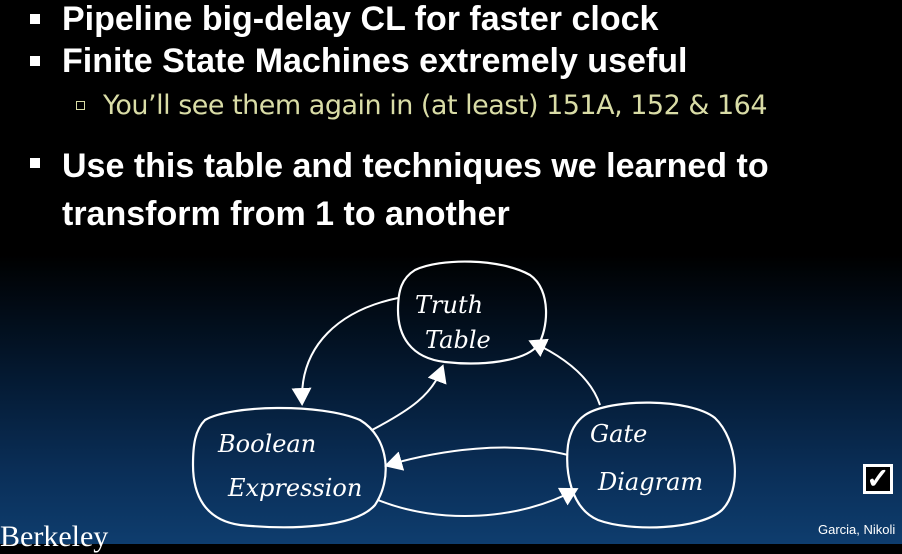 This screenshot has width=902, height=554. What do you see at coordinates (478, 502) in the screenshot?
I see `arrow-boolean-to-gate` at bounding box center [478, 502].